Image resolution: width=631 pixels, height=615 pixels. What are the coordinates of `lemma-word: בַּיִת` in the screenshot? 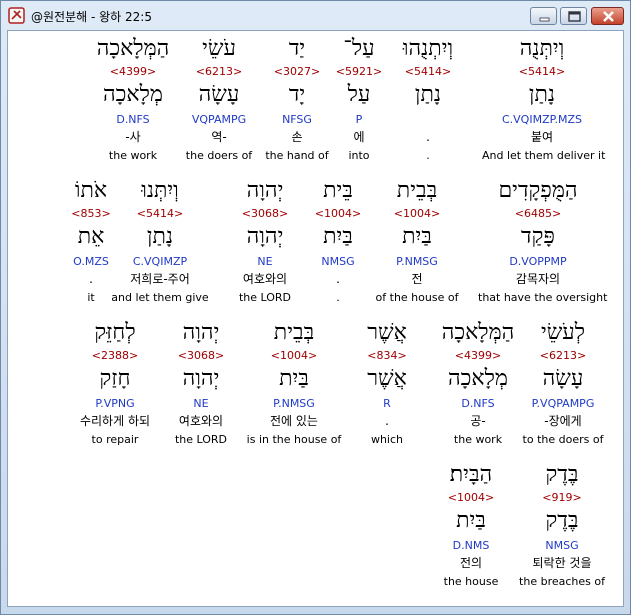 It's located at (471, 520).